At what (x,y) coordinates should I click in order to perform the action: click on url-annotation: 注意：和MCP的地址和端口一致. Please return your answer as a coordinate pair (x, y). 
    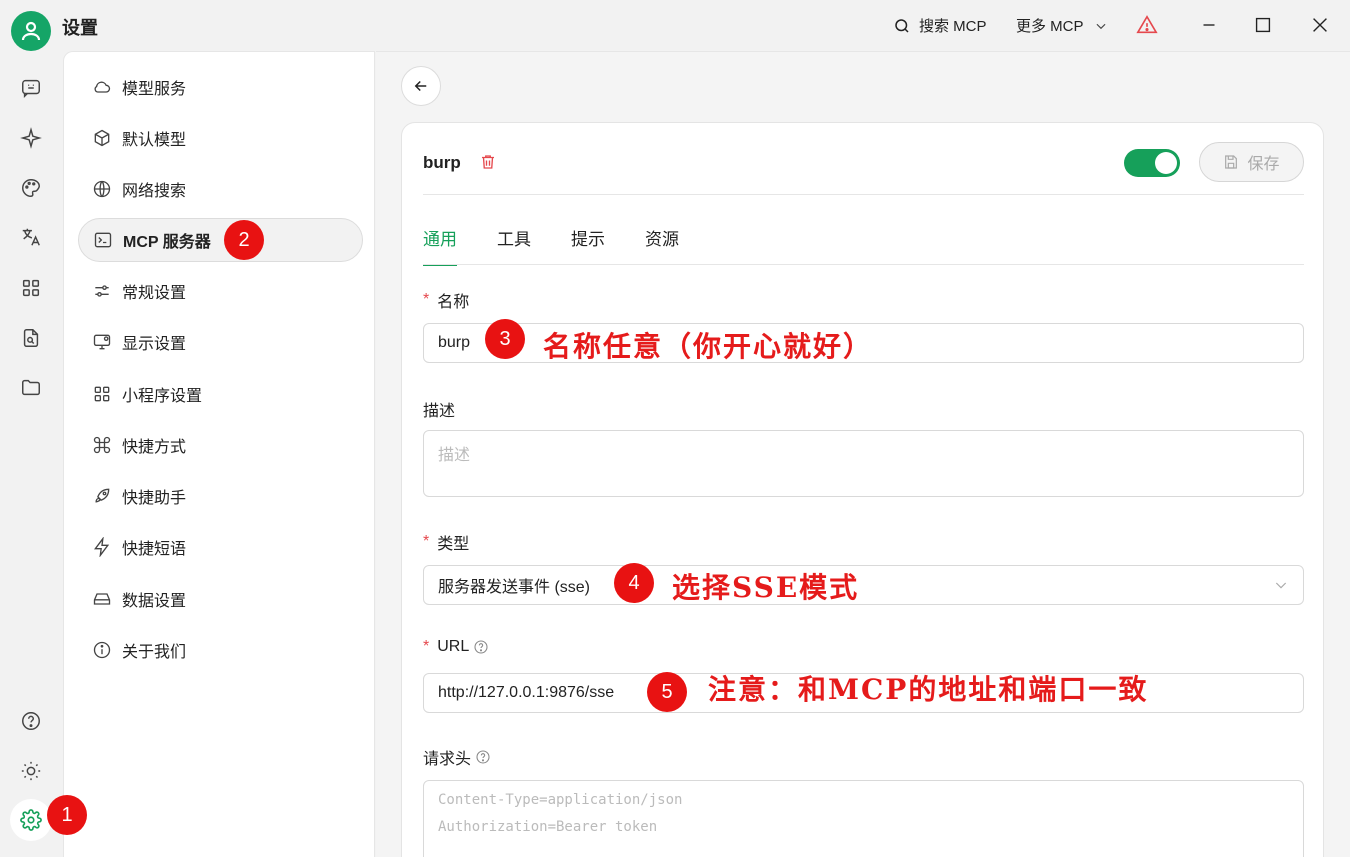
    Looking at the image, I should click on (928, 689).